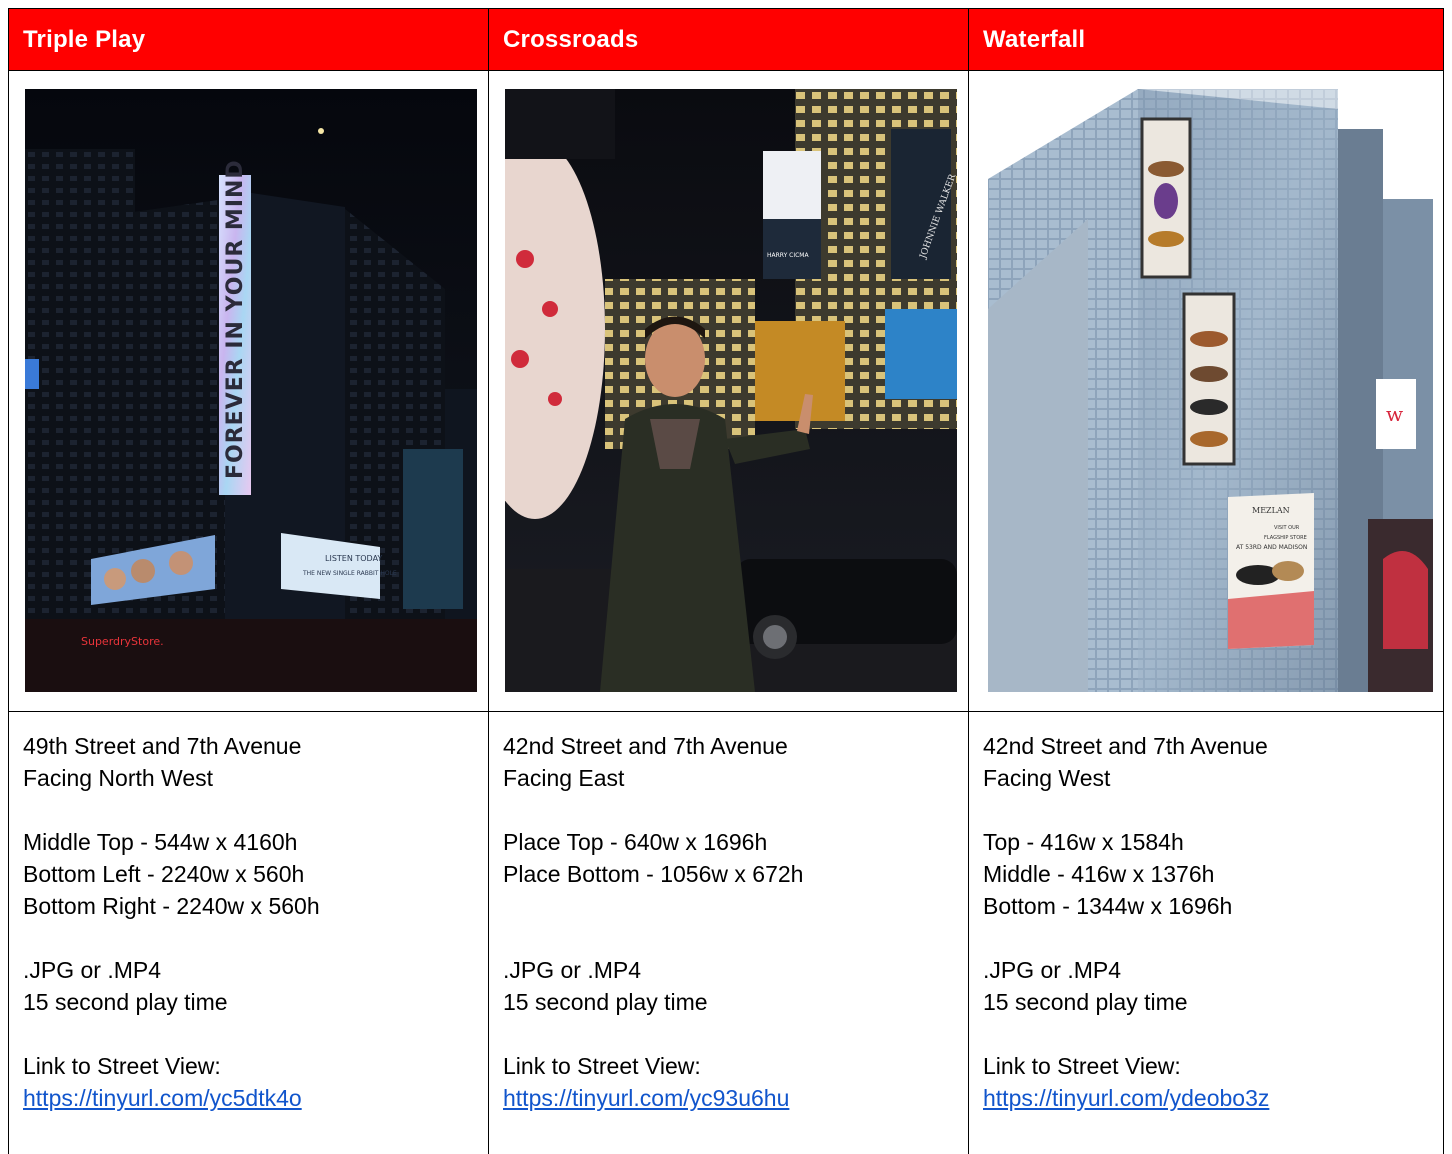 The height and width of the screenshot is (1154, 1452). What do you see at coordinates (349, 573) in the screenshot?
I see `billboard-right-subtext: THE NEW SINGLE RABBIT HOLE` at bounding box center [349, 573].